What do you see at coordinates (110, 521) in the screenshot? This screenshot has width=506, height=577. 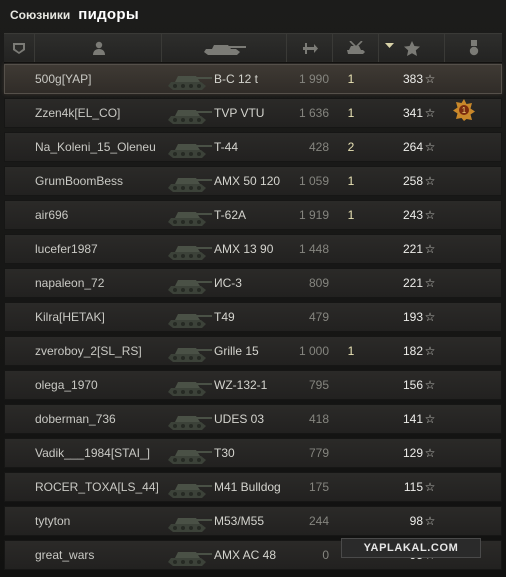 I see `player-name: tytyton` at bounding box center [110, 521].